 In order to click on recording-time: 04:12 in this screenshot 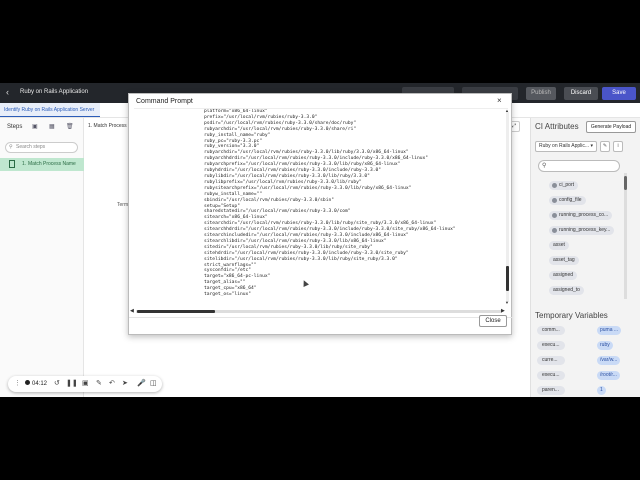, I will do `click(36, 383)`.